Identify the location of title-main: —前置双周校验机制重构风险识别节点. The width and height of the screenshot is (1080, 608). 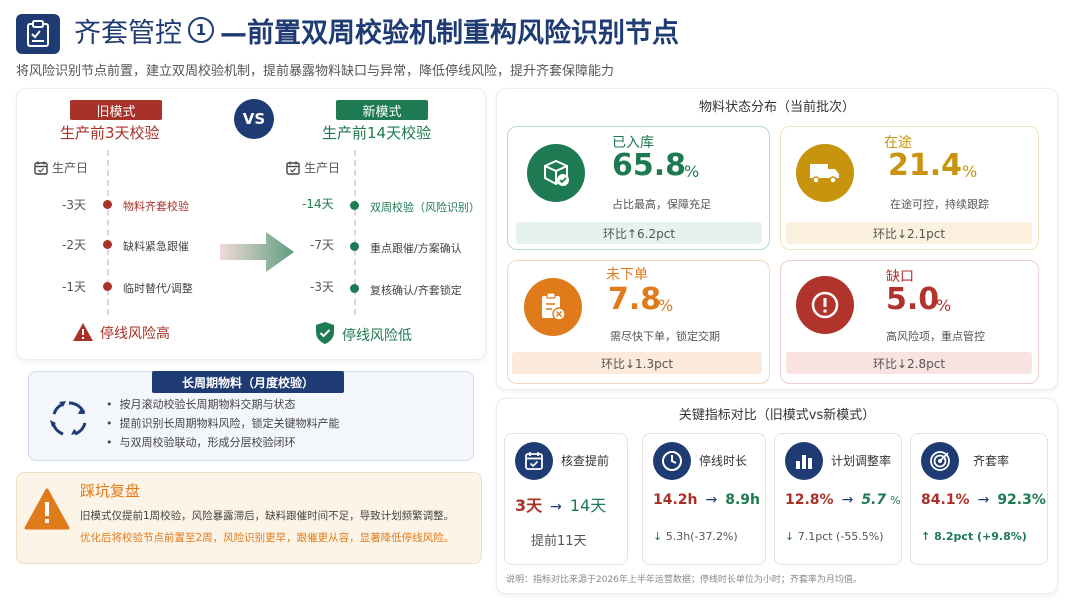
(449, 33).